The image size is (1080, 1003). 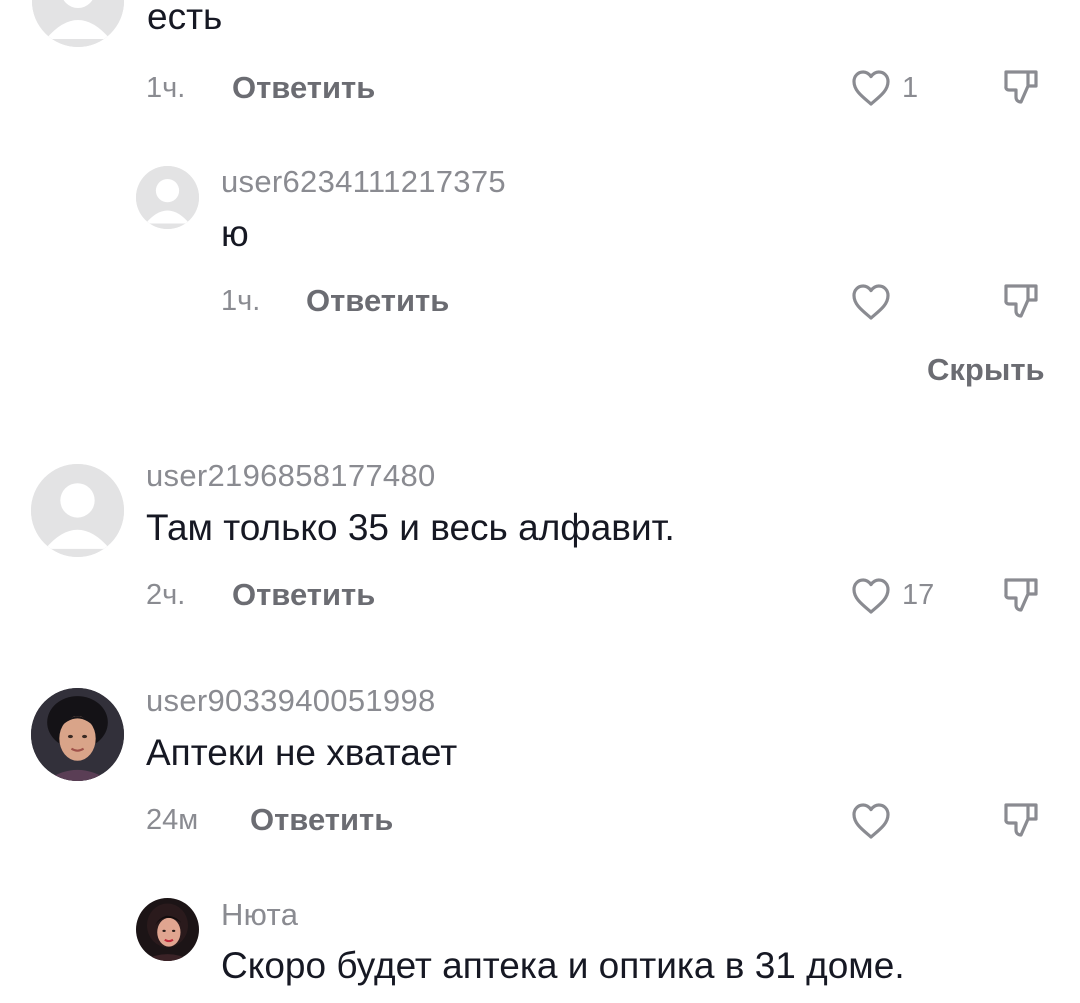 I want to click on comment-time: 2ч., so click(x=166, y=595).